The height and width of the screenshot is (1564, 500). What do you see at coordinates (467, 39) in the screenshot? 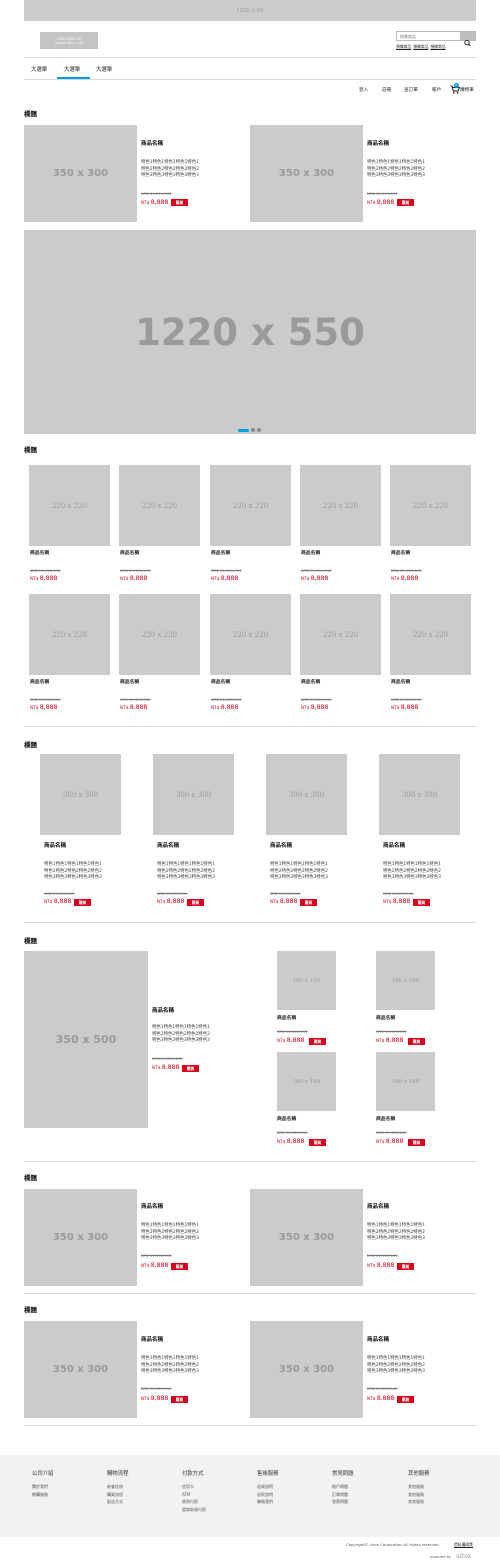
I see `search-button` at bounding box center [467, 39].